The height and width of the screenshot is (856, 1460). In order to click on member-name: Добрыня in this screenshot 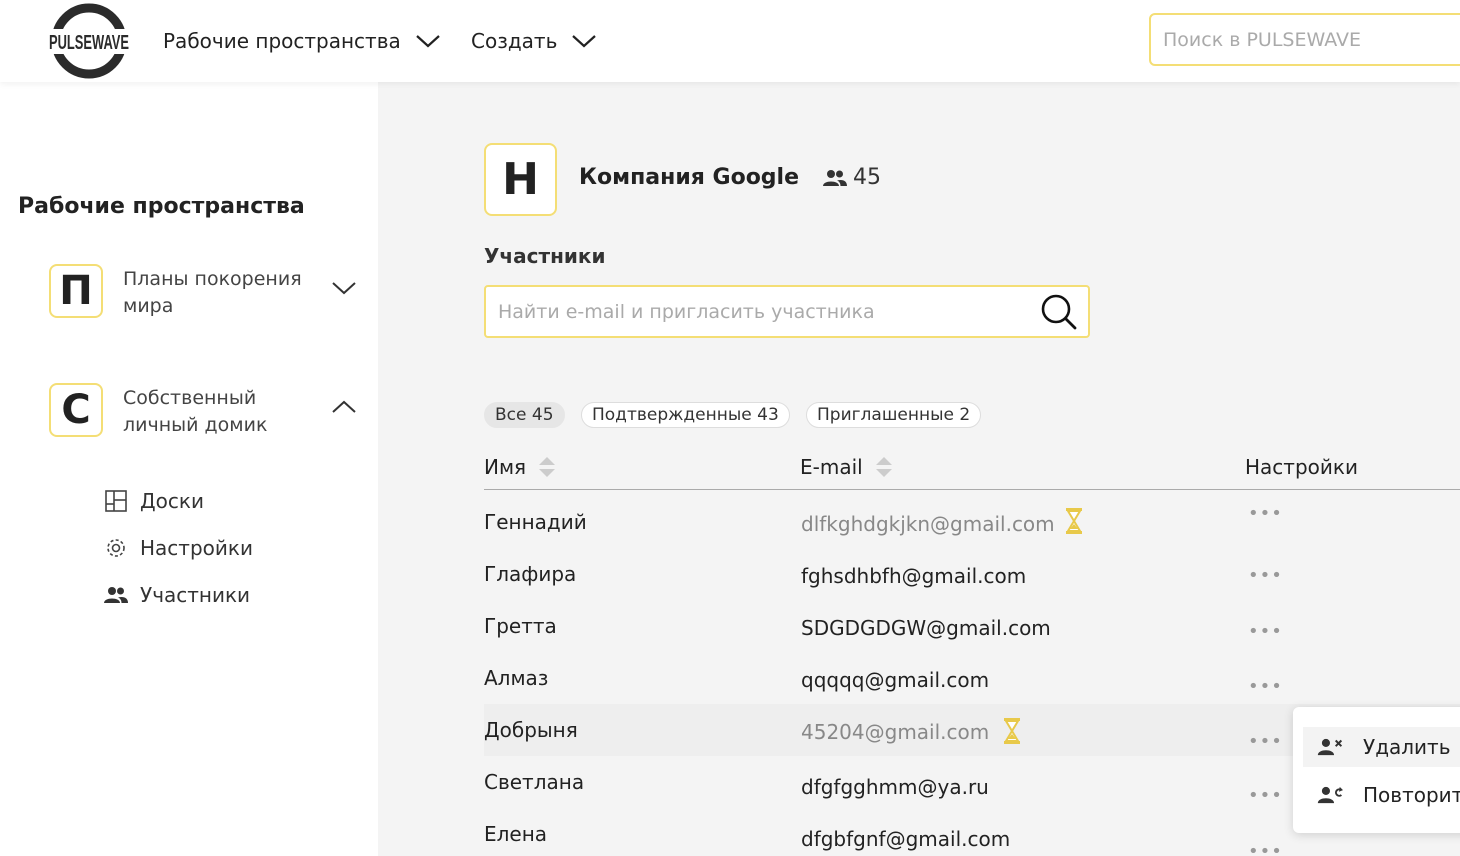, I will do `click(531, 730)`.